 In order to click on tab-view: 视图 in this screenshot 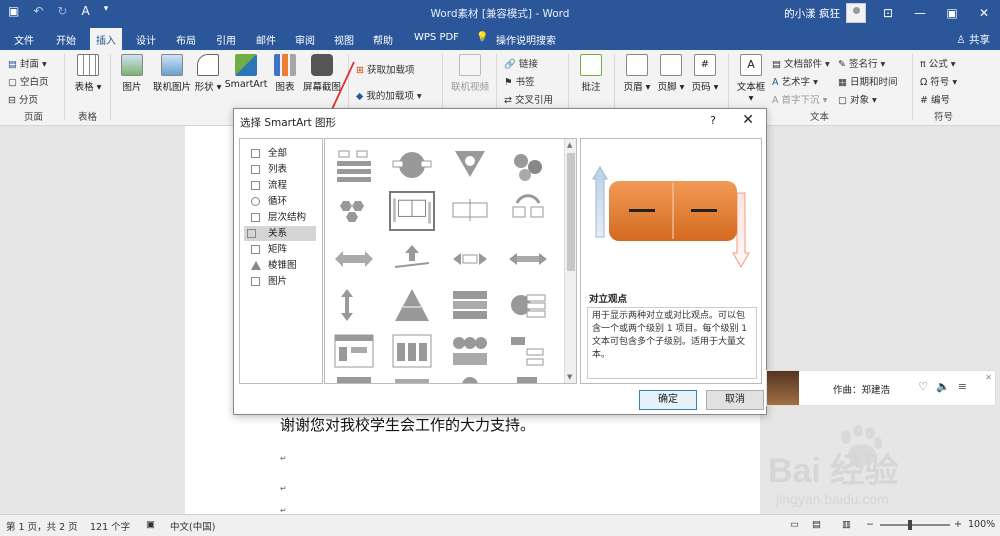, I will do `click(344, 39)`.